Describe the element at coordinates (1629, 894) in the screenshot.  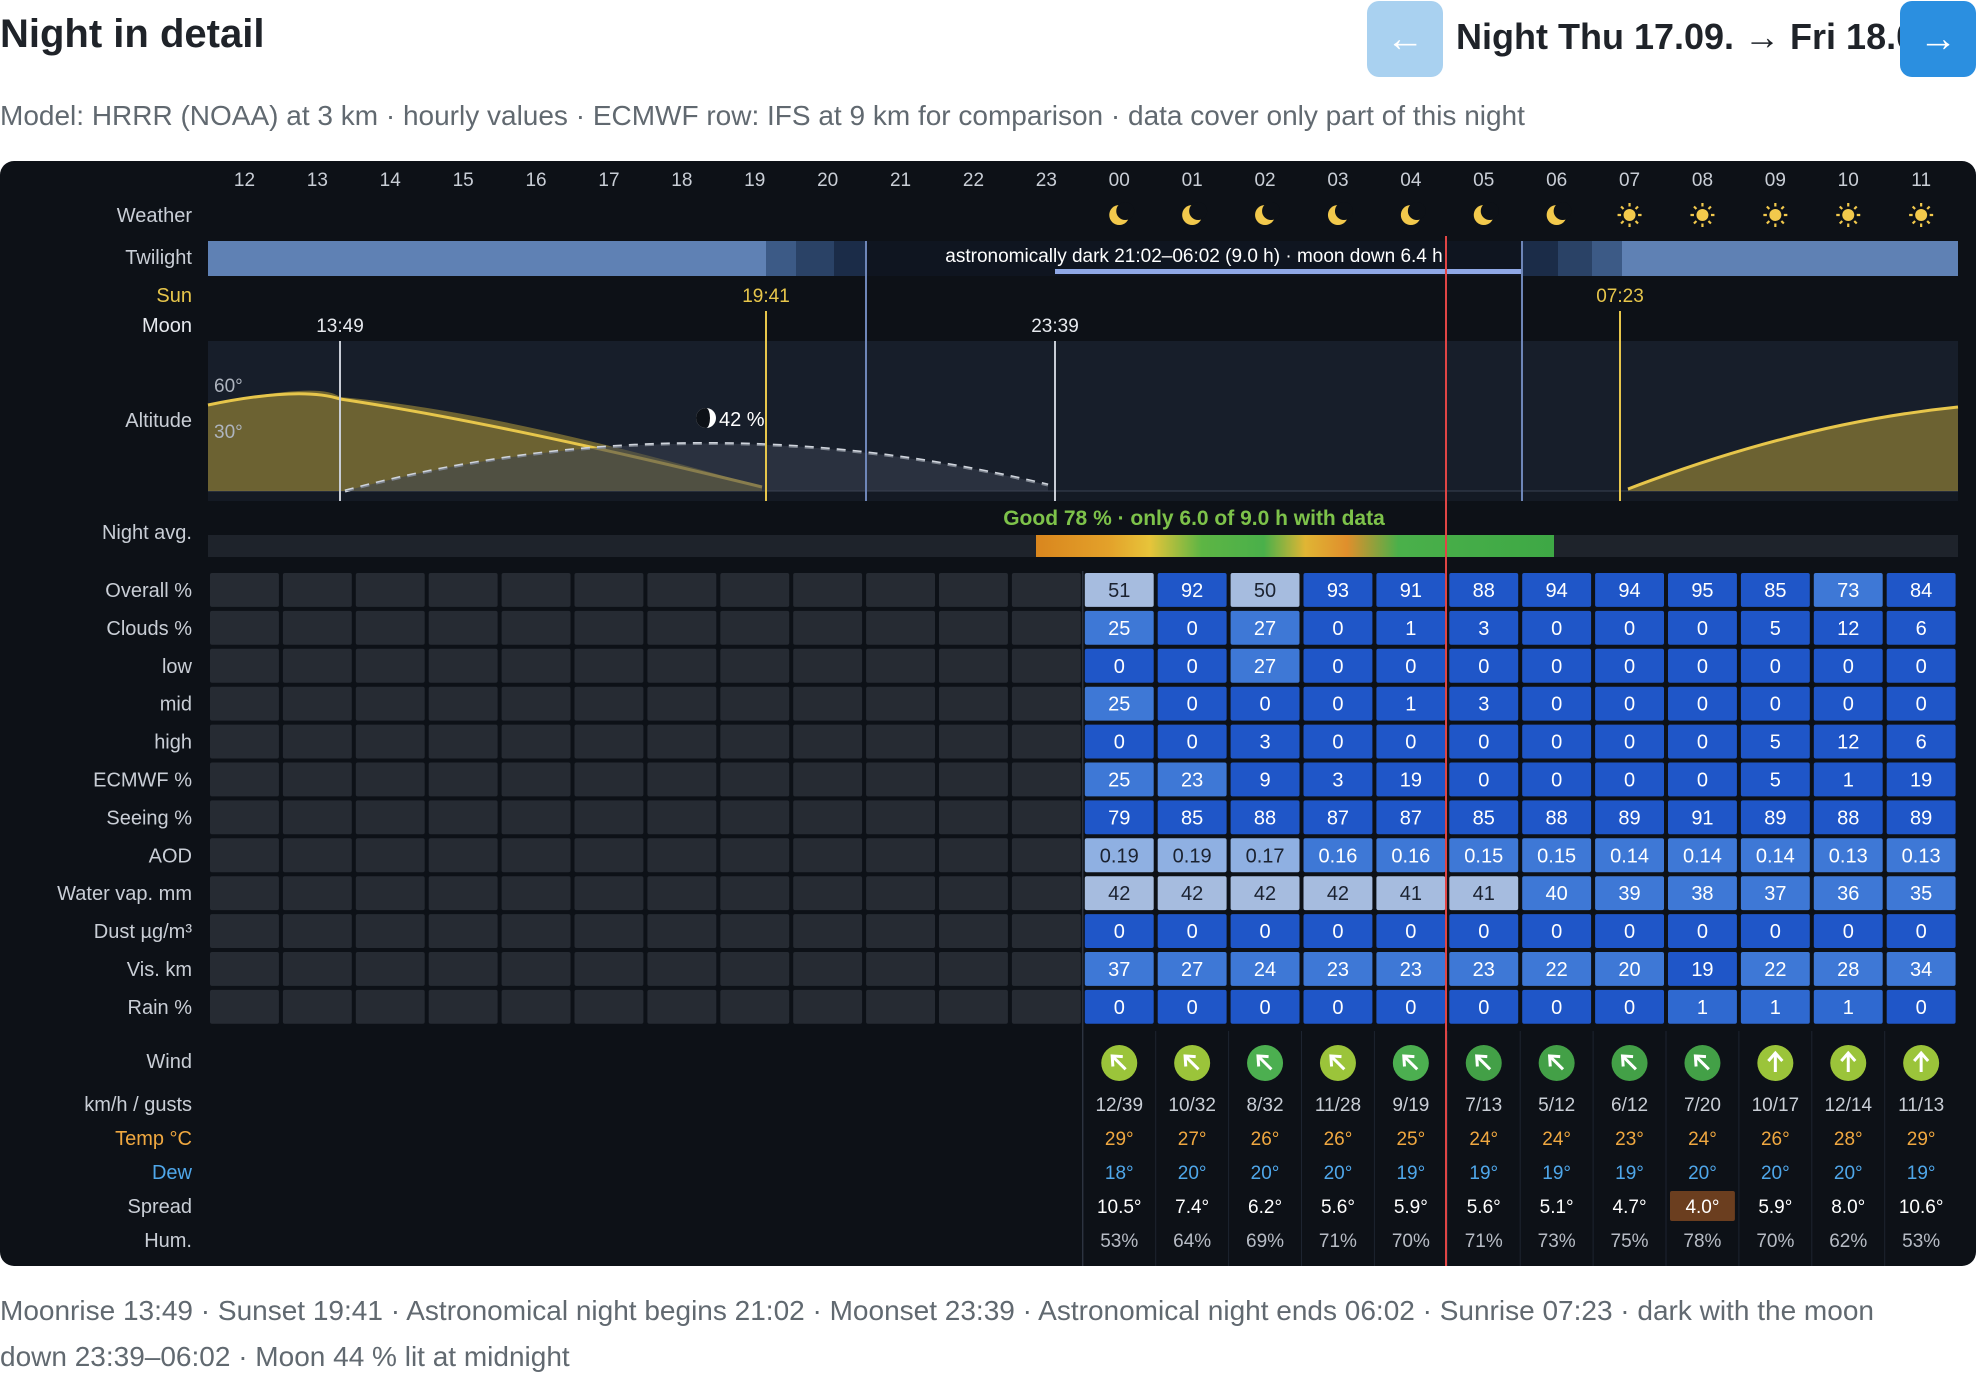
I see `cell-value: 39` at that location.